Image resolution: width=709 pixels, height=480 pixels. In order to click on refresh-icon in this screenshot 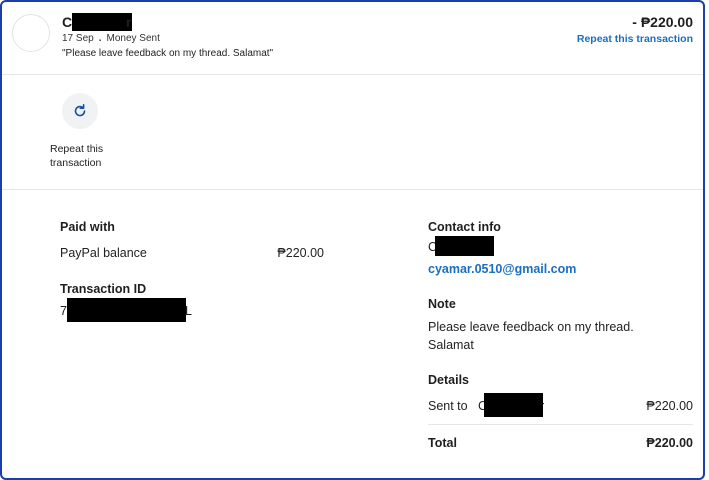, I will do `click(80, 110)`.